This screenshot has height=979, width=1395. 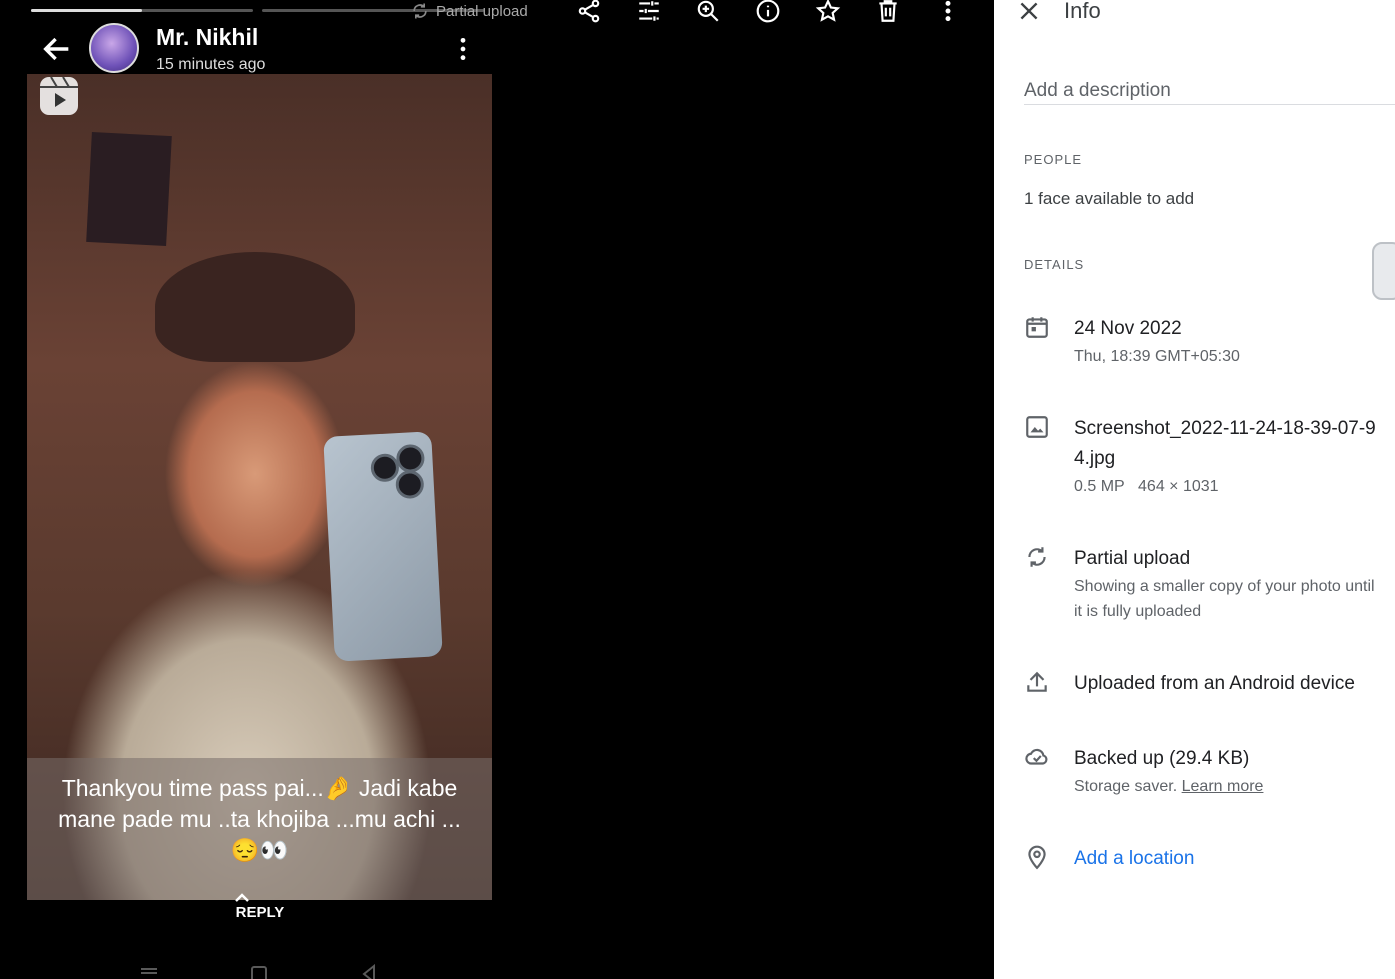 What do you see at coordinates (114, 48) in the screenshot?
I see `avatar` at bounding box center [114, 48].